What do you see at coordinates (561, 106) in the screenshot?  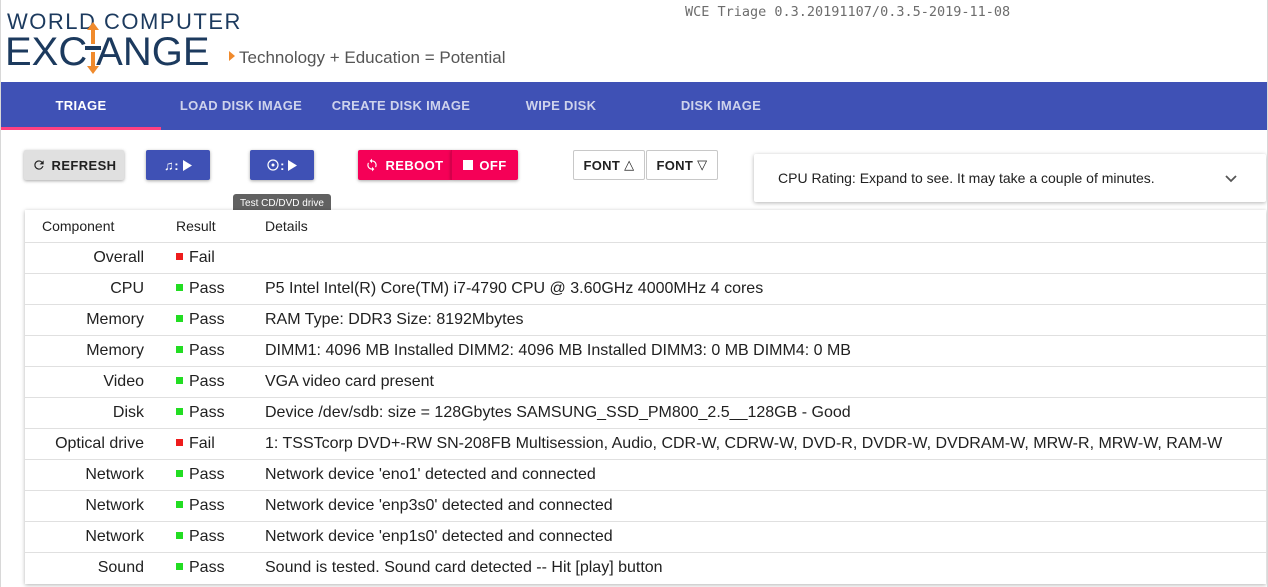 I see `tab-wipe-disk: WIPE DISK` at bounding box center [561, 106].